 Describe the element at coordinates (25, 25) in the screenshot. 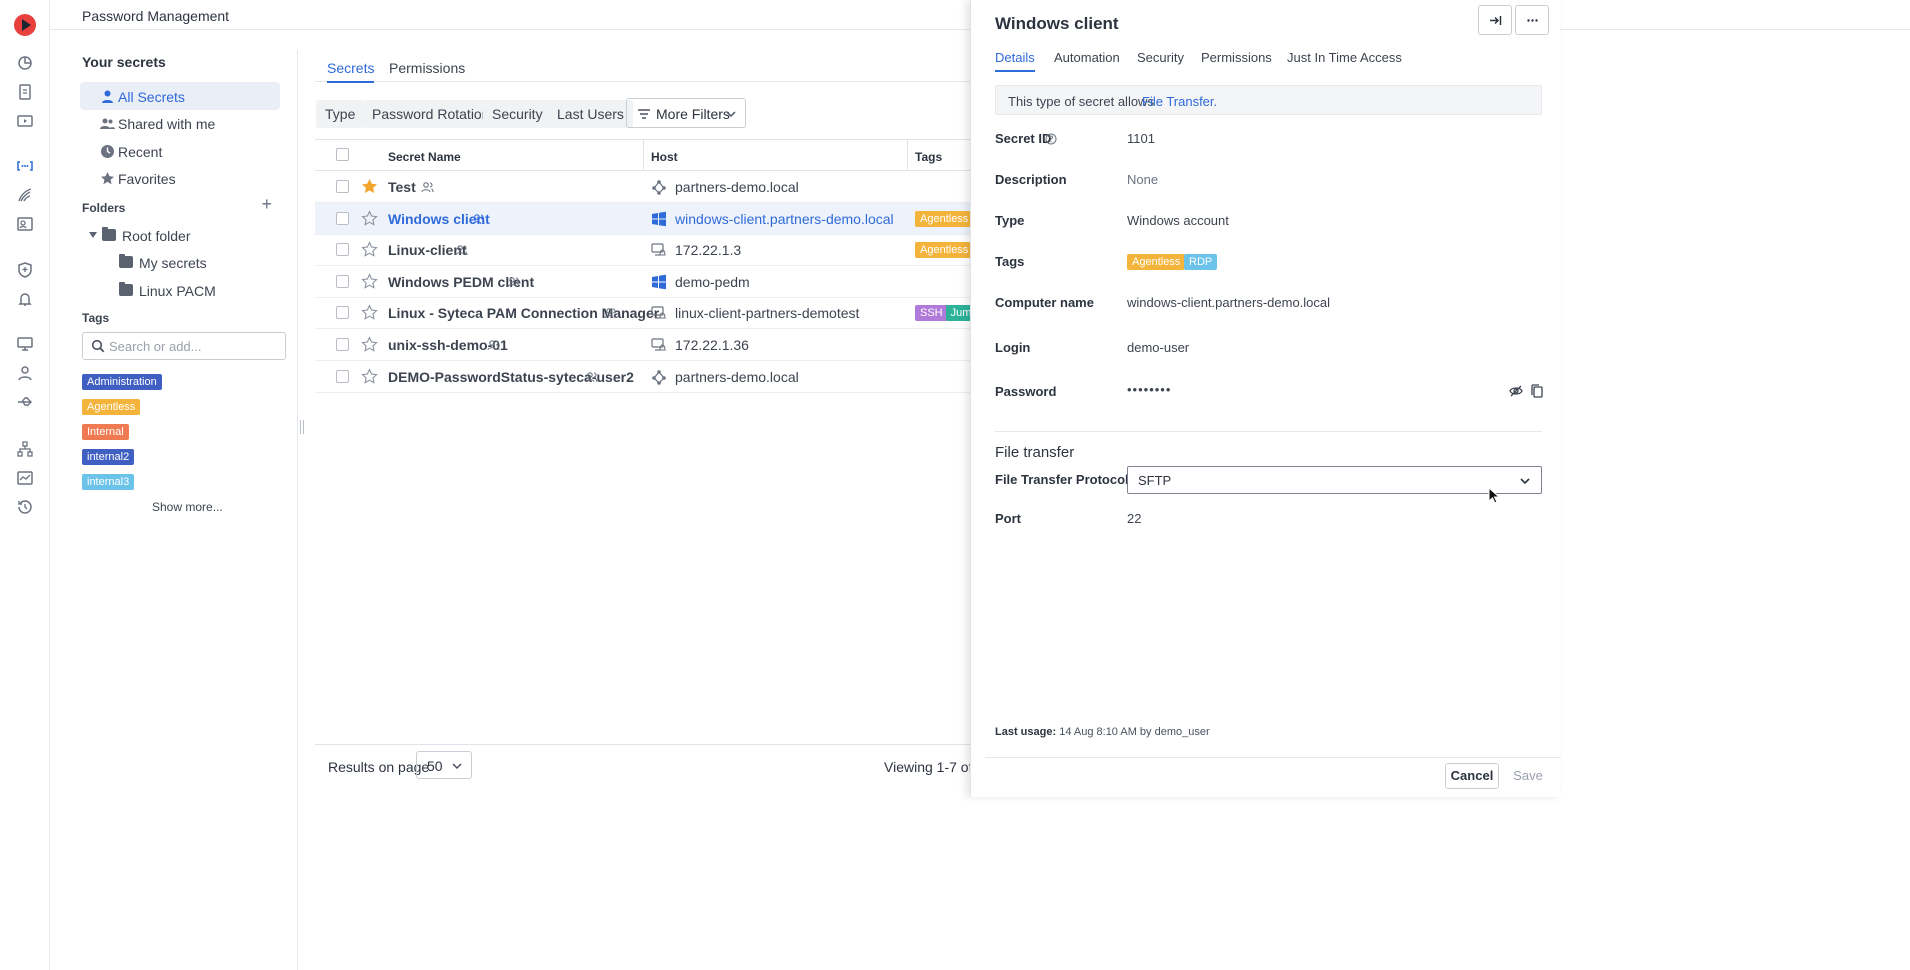

I see `app-logo` at that location.